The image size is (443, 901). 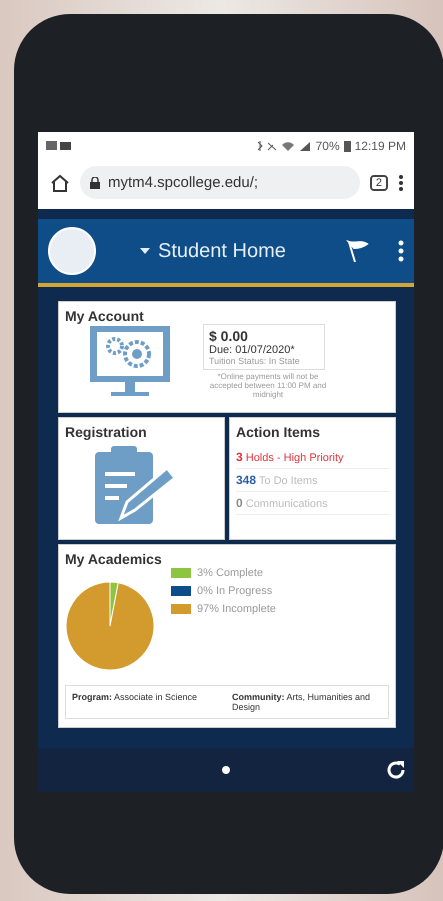 What do you see at coordinates (141, 478) in the screenshot?
I see `registration-card: Registration` at bounding box center [141, 478].